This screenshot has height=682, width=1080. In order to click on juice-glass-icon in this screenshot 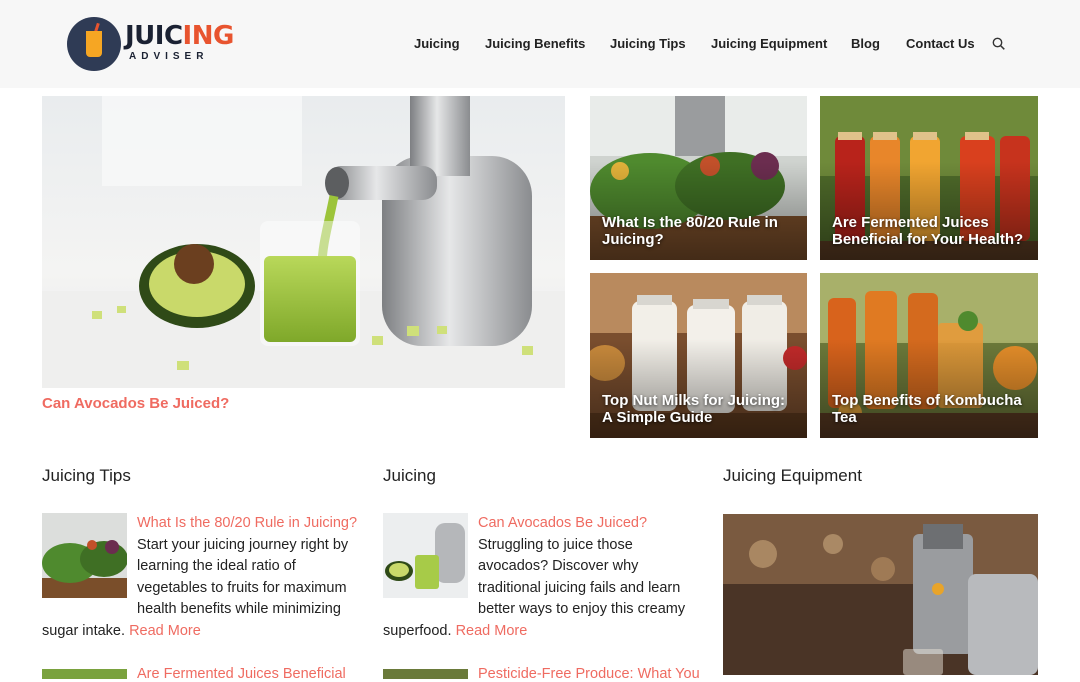, I will do `click(94, 44)`.